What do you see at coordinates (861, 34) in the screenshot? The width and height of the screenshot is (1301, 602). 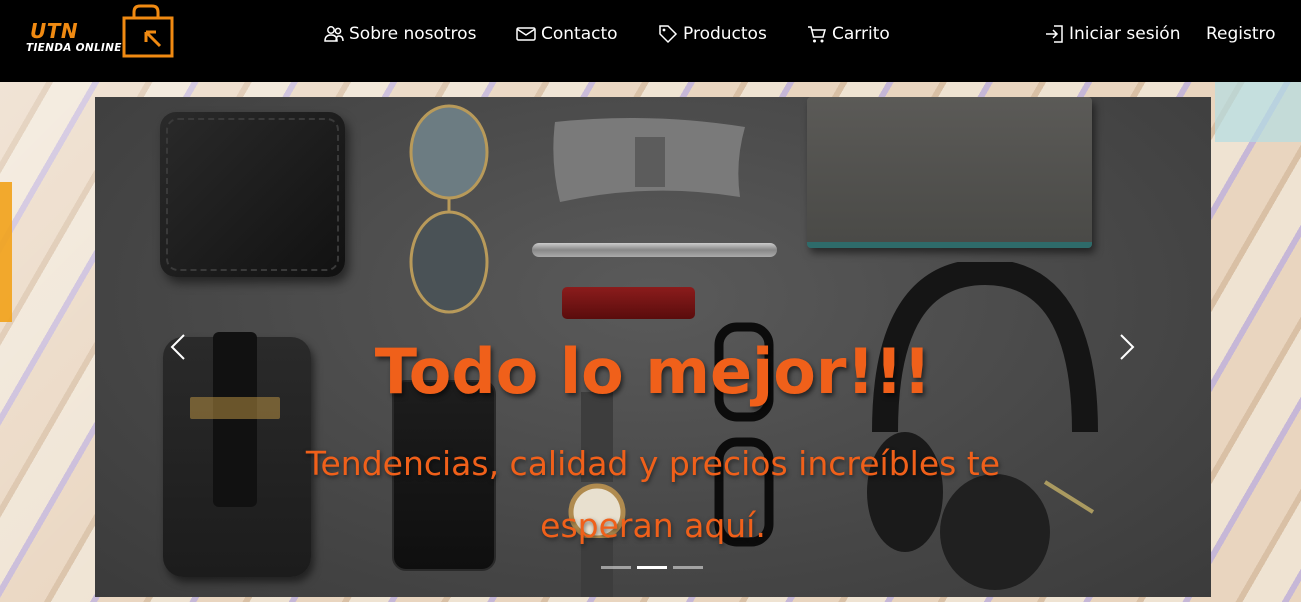 I see `nav-cart-label: Carrito` at bounding box center [861, 34].